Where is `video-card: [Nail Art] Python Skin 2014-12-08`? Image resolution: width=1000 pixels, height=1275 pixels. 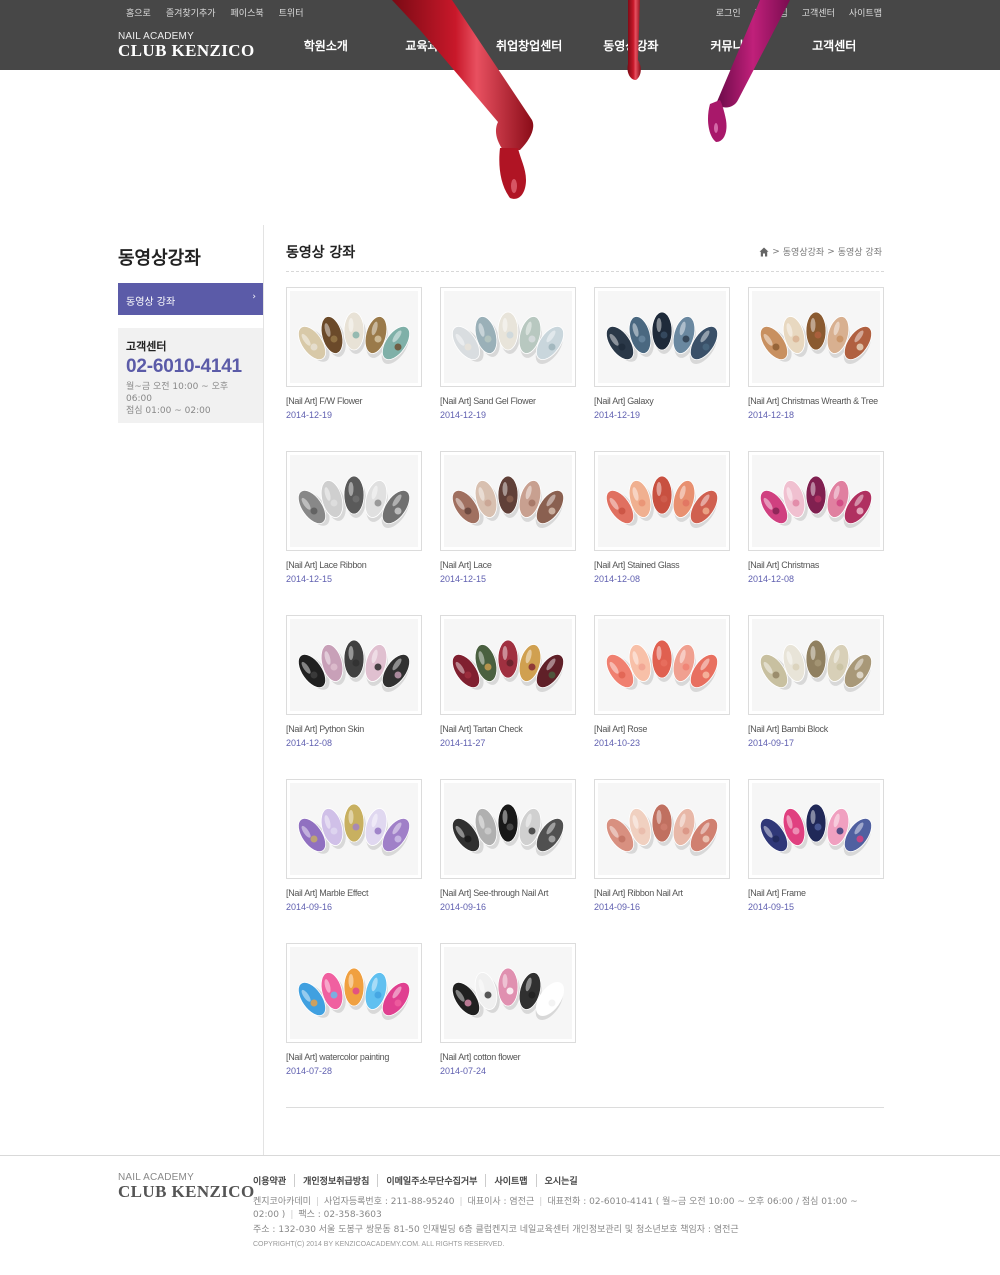 video-card: [Nail Art] Python Skin 2014-12-08 is located at coordinates (354, 681).